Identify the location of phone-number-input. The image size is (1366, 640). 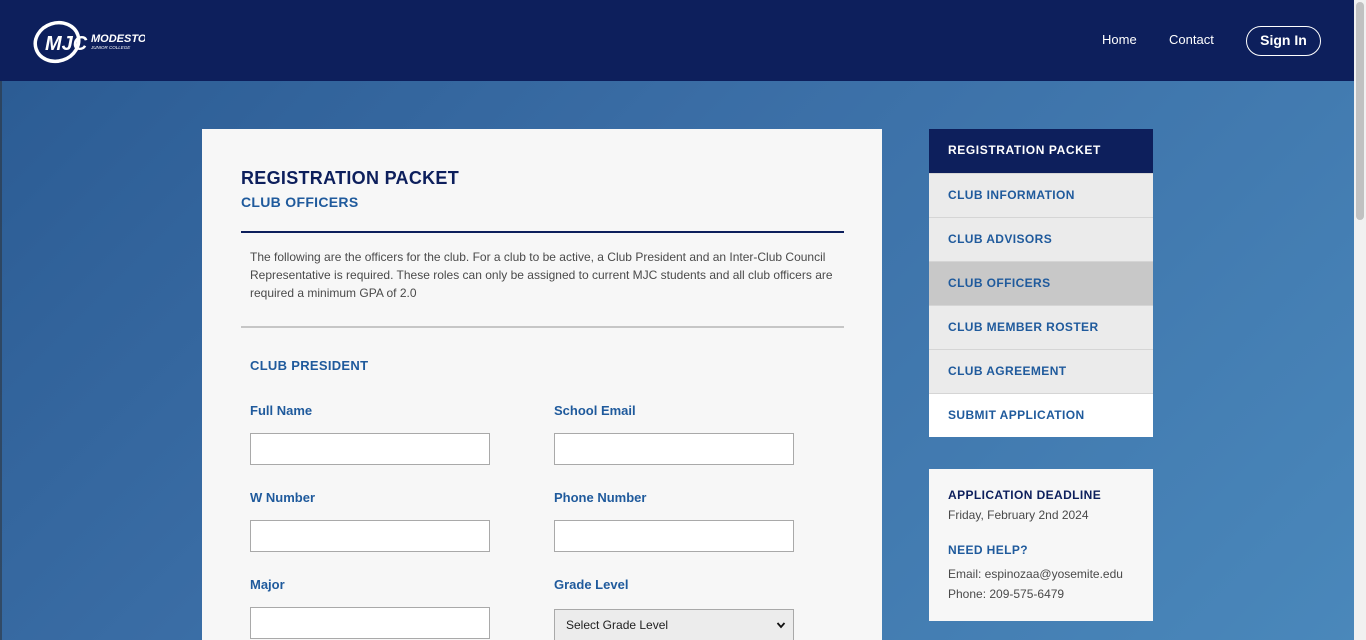
(674, 536).